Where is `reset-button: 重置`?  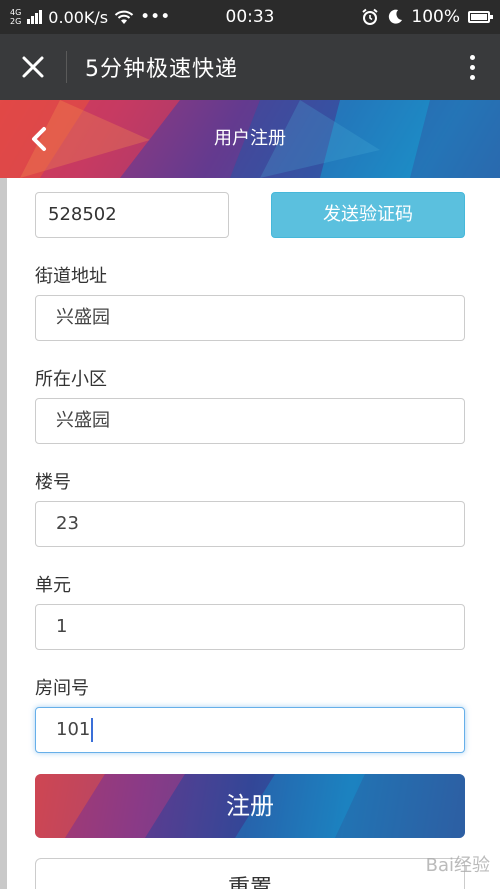 reset-button: 重置 is located at coordinates (250, 873).